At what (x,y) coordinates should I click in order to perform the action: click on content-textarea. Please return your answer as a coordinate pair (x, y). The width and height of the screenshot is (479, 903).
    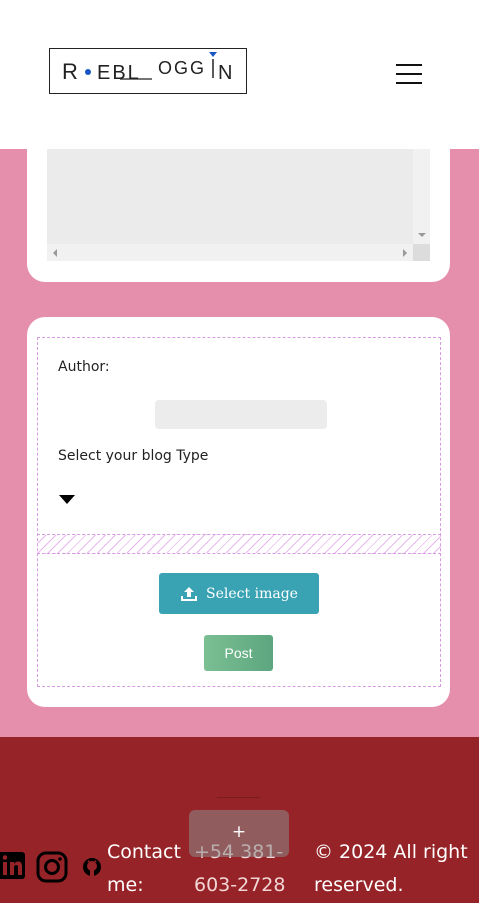
    Looking at the image, I should click on (238, 205).